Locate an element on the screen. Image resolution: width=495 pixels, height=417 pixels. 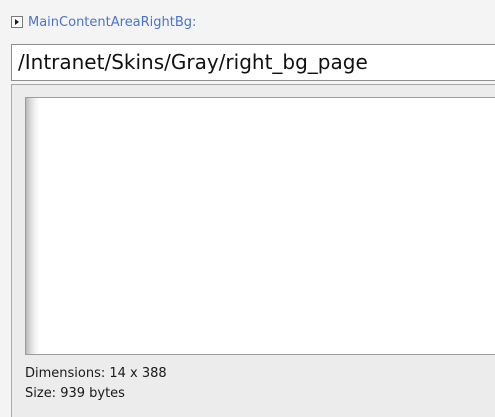
property-header: MainContentAreaRightBg: is located at coordinates (103, 22).